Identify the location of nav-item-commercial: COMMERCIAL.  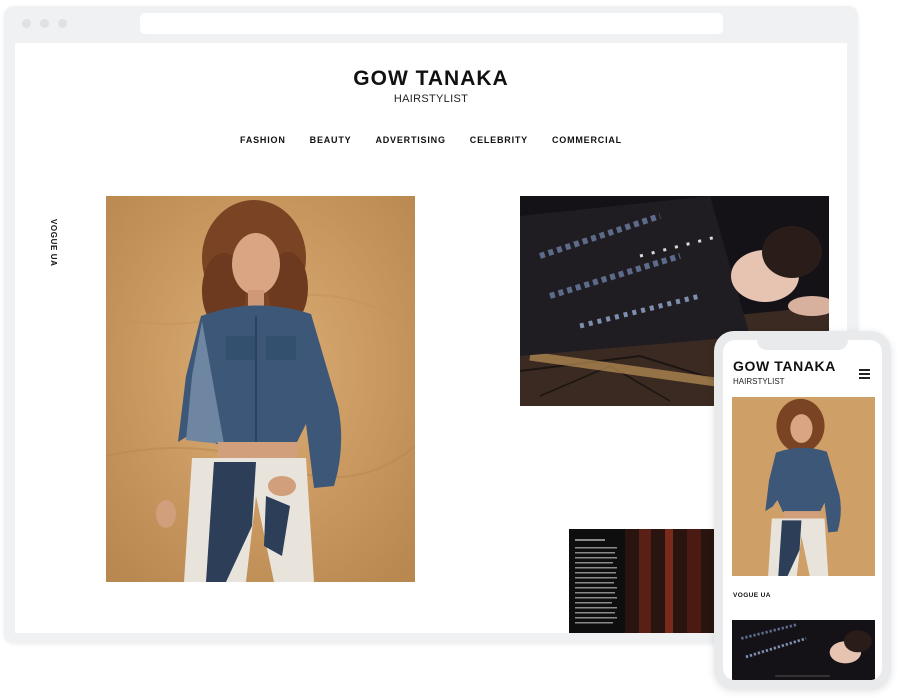
(587, 140).